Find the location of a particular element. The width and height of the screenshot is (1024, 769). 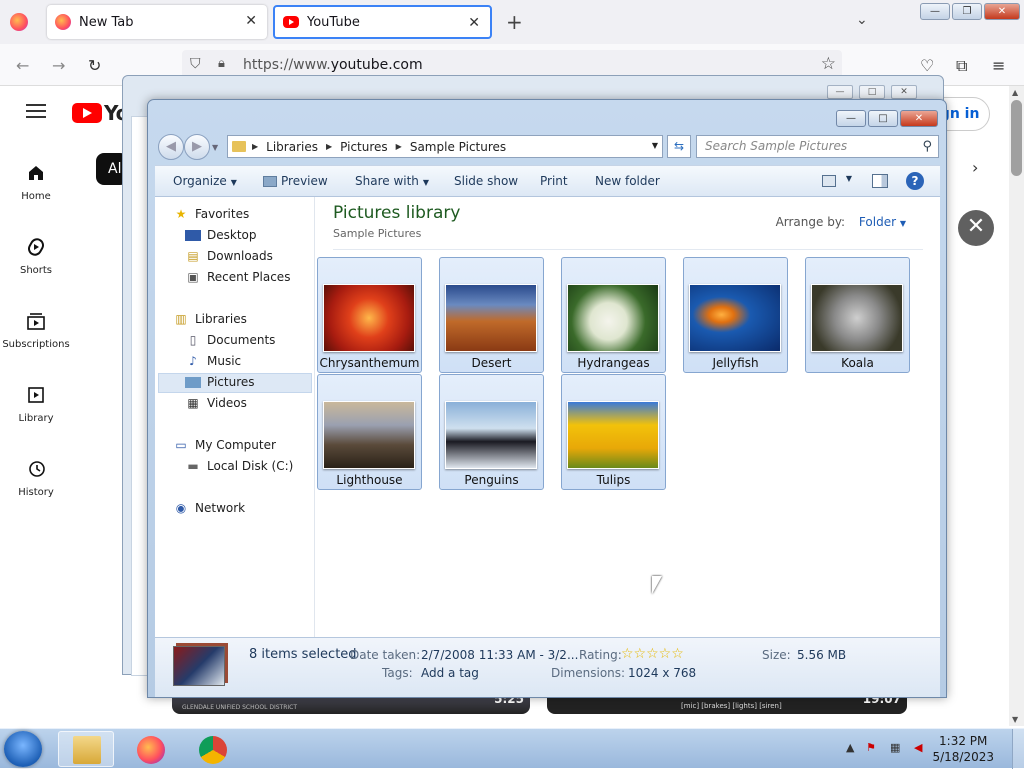

browser-tab-bar: New Tab ✕ YouTube ✕ + ⌄ — ❐ ✕ is located at coordinates (512, 22).